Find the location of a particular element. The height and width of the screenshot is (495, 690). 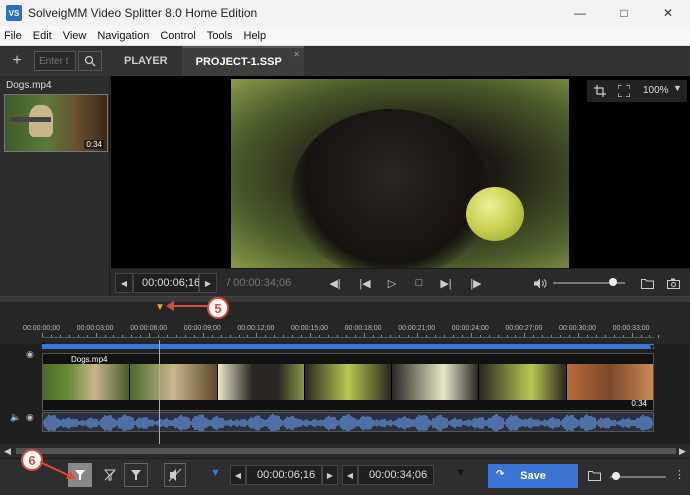

marker-options-button is located at coordinates (136, 475).